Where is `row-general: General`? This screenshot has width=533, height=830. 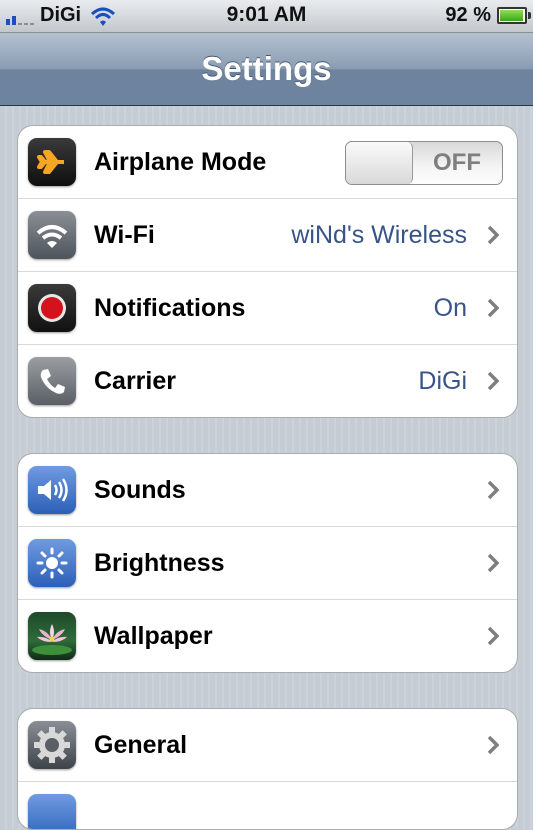 row-general: General is located at coordinates (267, 745).